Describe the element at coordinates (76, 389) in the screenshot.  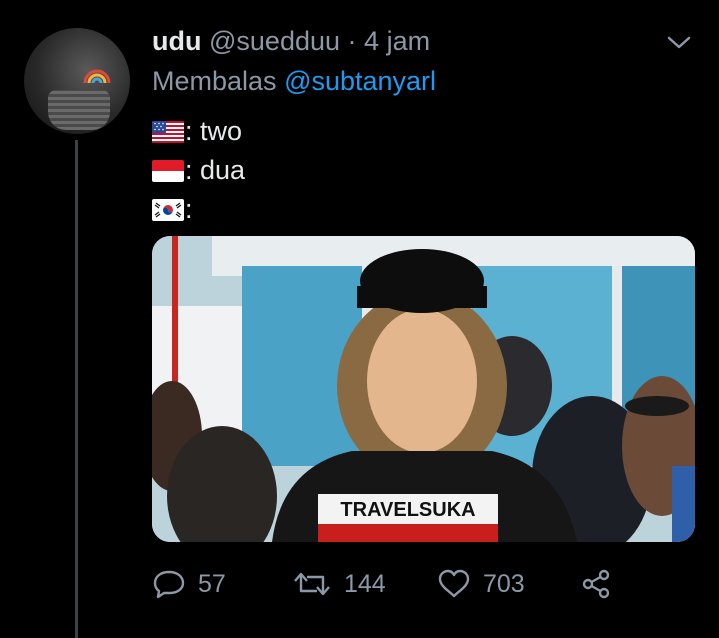
I see `thread-line` at that location.